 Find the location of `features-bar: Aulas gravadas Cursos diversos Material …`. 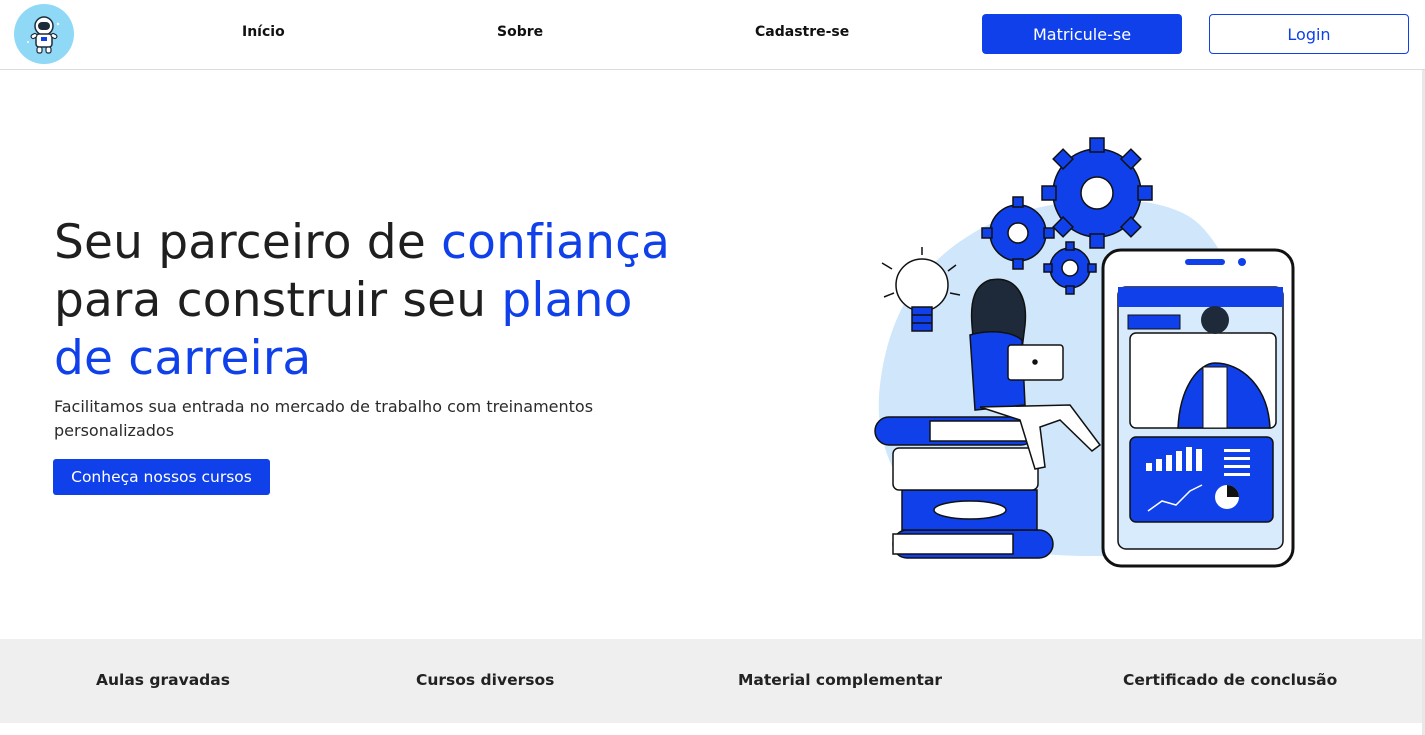

features-bar: Aulas gravadas Cursos diversos Material … is located at coordinates (711, 681).